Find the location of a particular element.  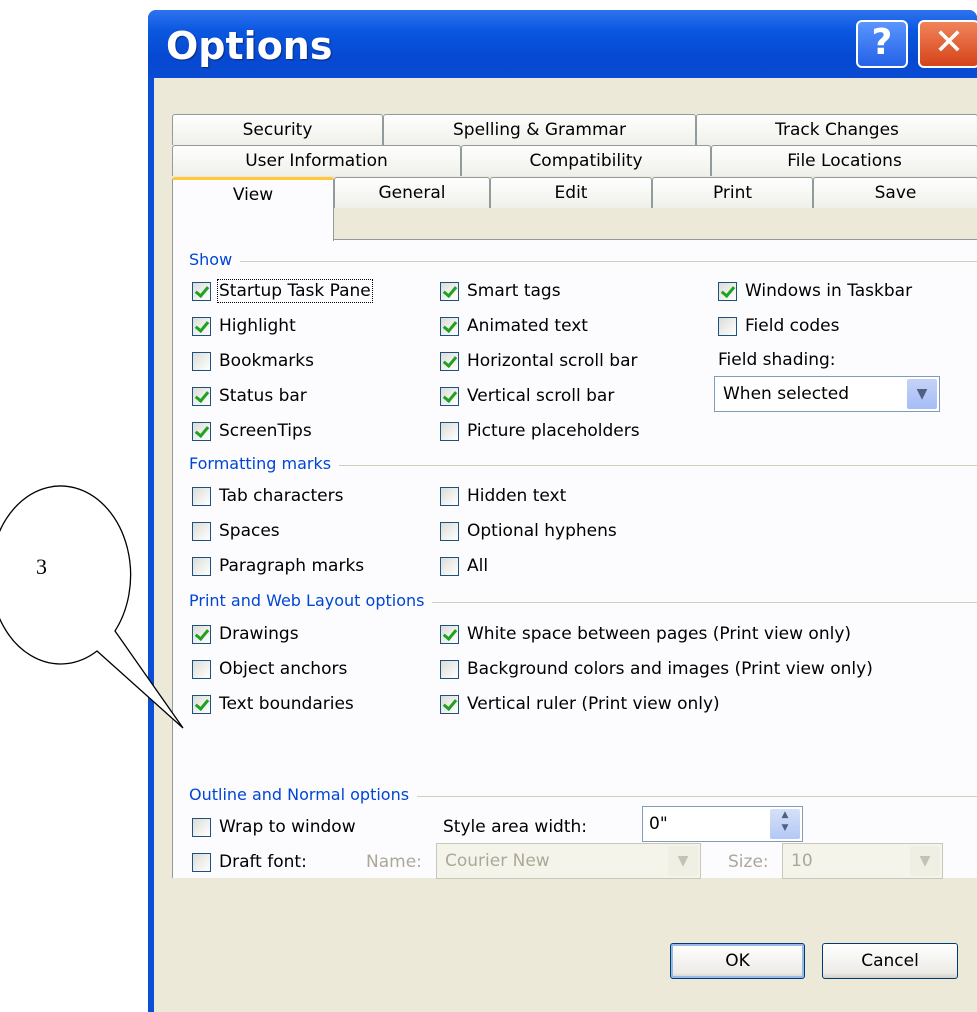

callout-number: 3 is located at coordinates (41, 566).